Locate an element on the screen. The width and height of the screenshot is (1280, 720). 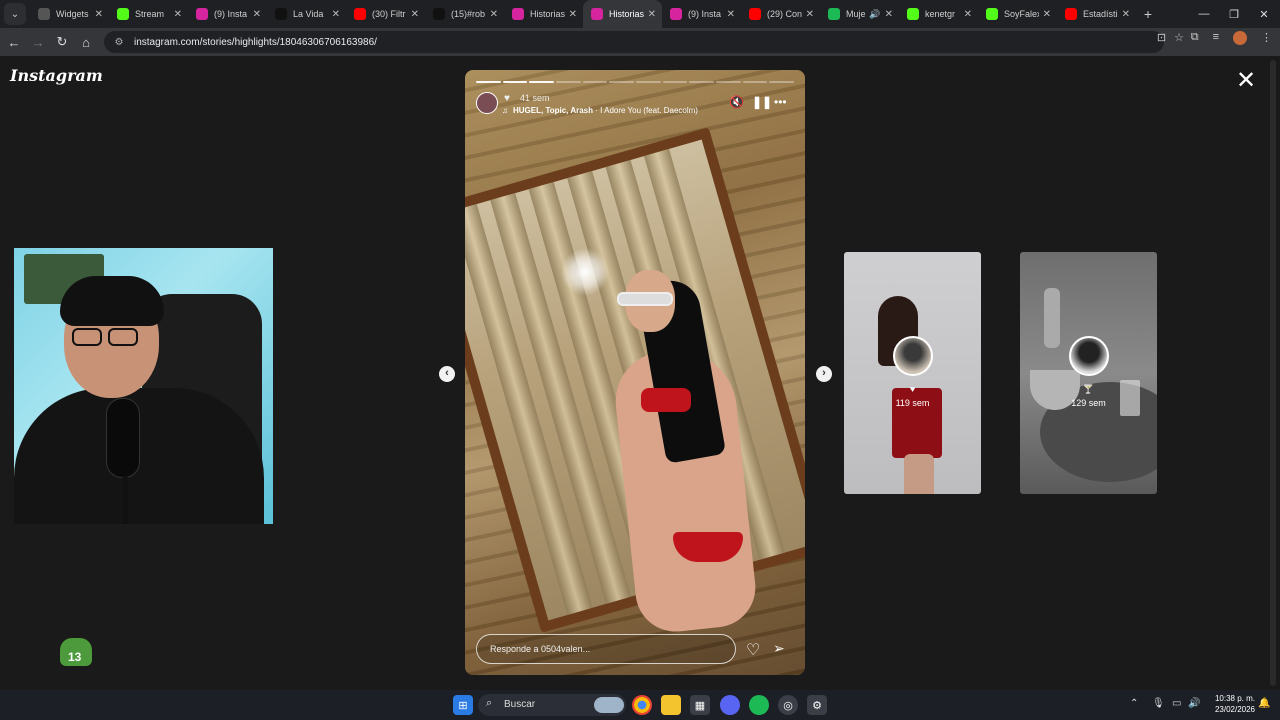
browser-tab: Widgets ✕ is located at coordinates (69, 14).